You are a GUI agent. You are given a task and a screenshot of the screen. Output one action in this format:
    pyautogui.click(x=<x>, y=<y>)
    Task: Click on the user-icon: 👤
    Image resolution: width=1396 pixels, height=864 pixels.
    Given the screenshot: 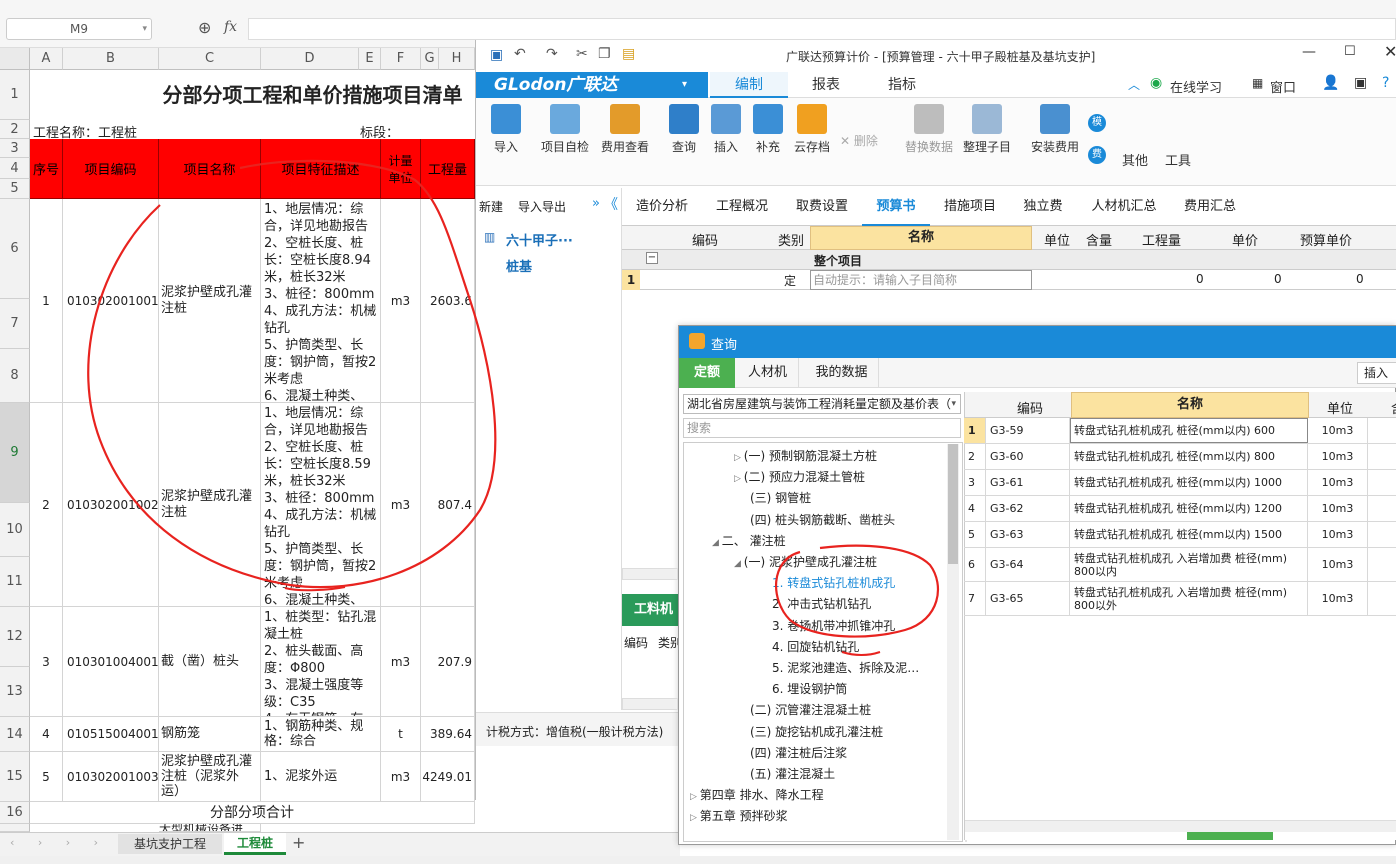 What is the action you would take?
    pyautogui.click(x=1330, y=83)
    